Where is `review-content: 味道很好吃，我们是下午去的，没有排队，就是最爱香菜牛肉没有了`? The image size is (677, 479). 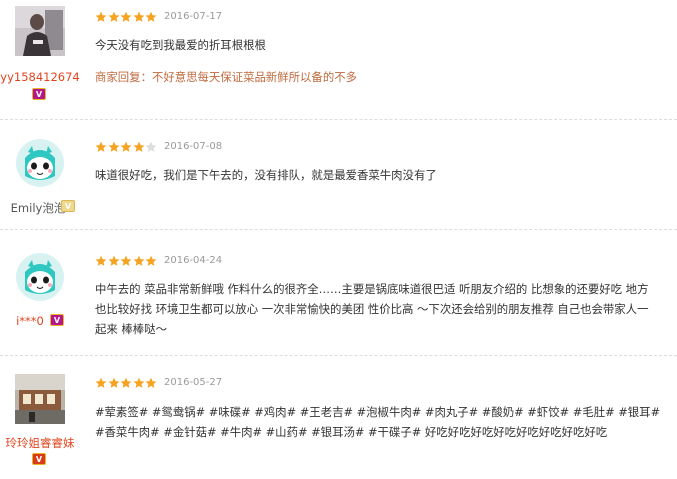
review-content: 味道很好吃，我们是下午去的，没有排队，就是最爱香菜牛肉没有了 is located at coordinates (266, 175).